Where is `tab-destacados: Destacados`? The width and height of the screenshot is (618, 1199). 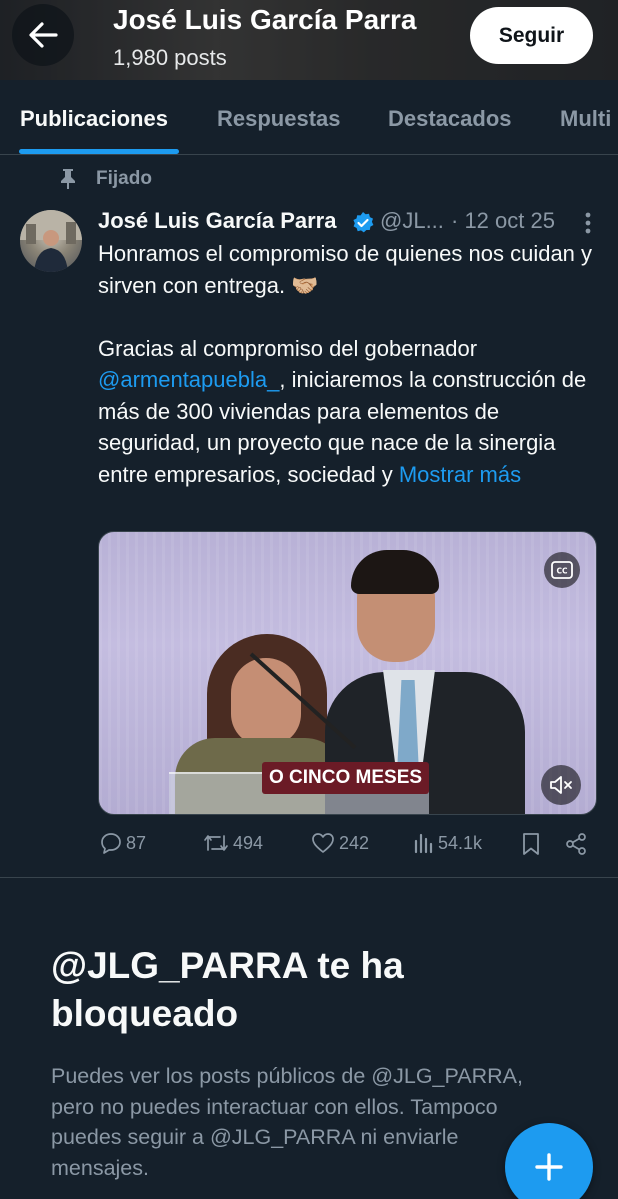 tab-destacados: Destacados is located at coordinates (450, 119).